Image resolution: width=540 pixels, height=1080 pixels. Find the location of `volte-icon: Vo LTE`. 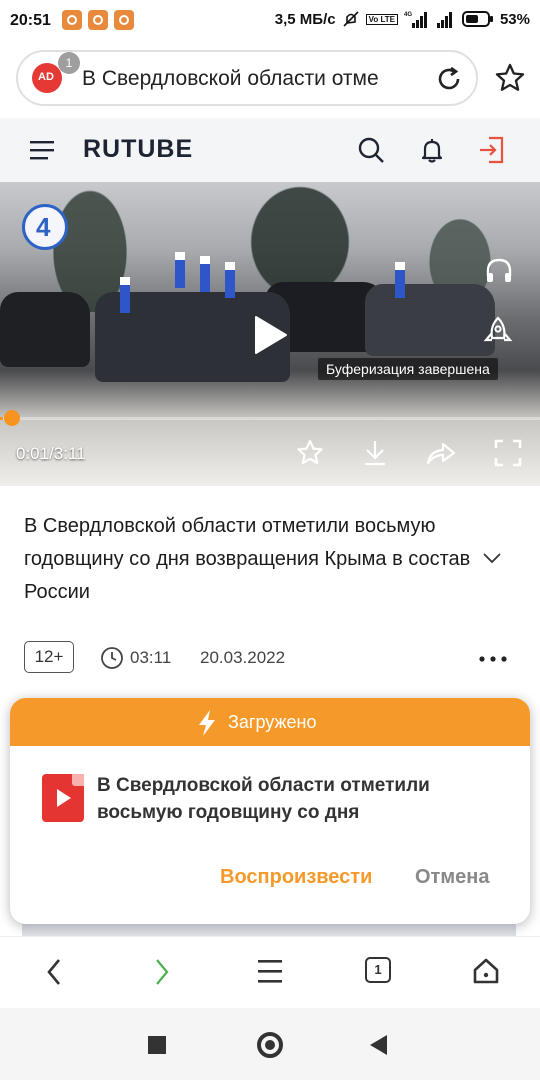

volte-icon: Vo LTE is located at coordinates (381, 19).